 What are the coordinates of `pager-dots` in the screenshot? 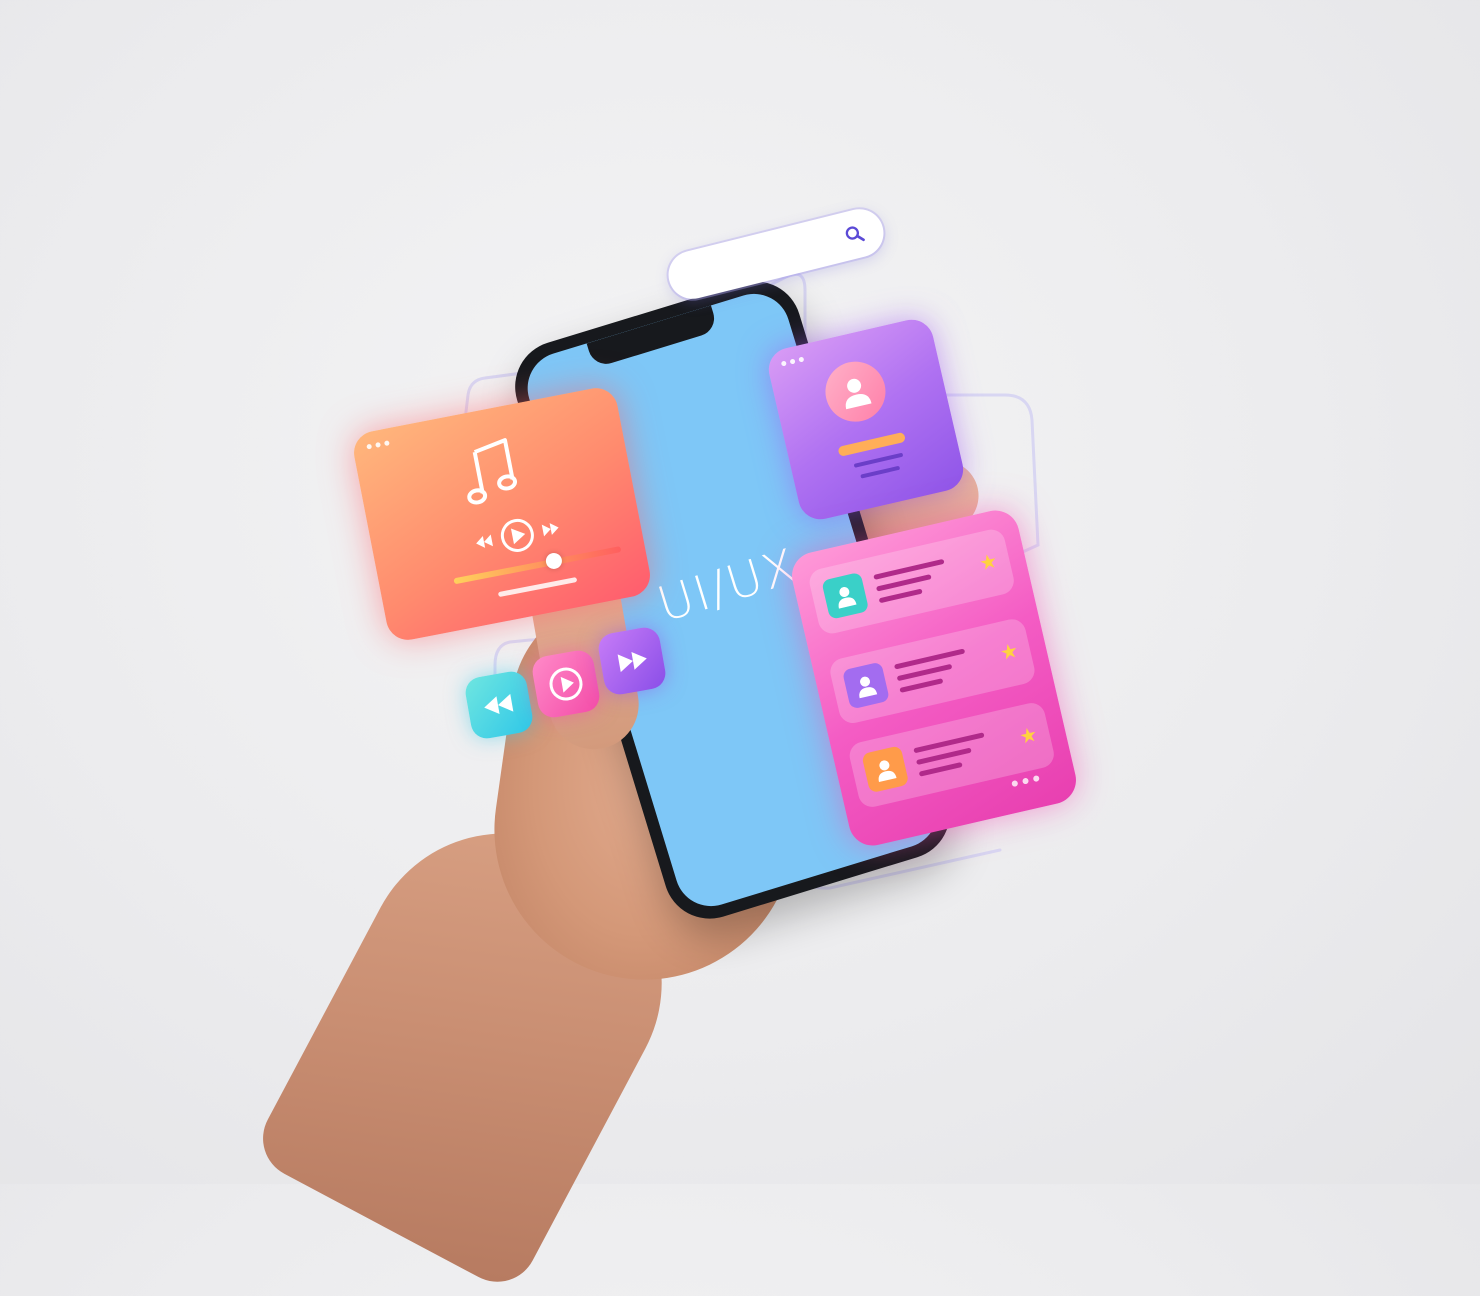 It's located at (1025, 781).